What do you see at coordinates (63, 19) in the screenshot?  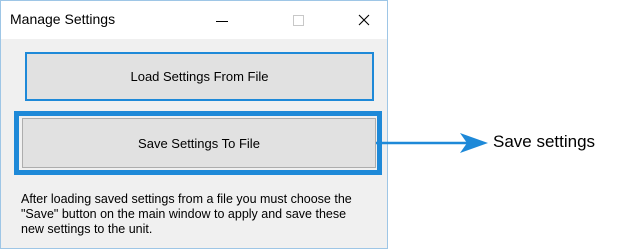 I see `window-title: Manage Settings` at bounding box center [63, 19].